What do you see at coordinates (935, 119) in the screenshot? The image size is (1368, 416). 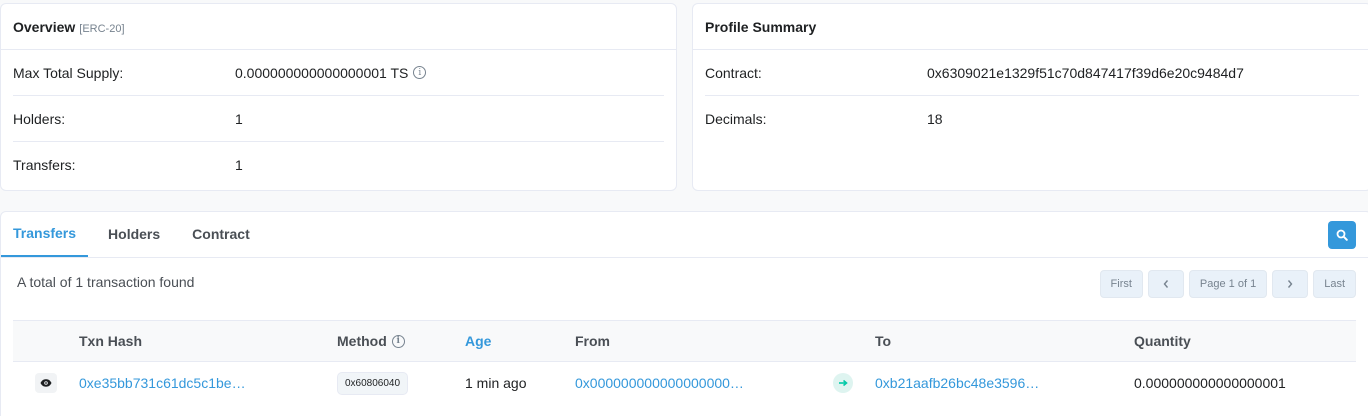 I see `decimals-value: 18` at bounding box center [935, 119].